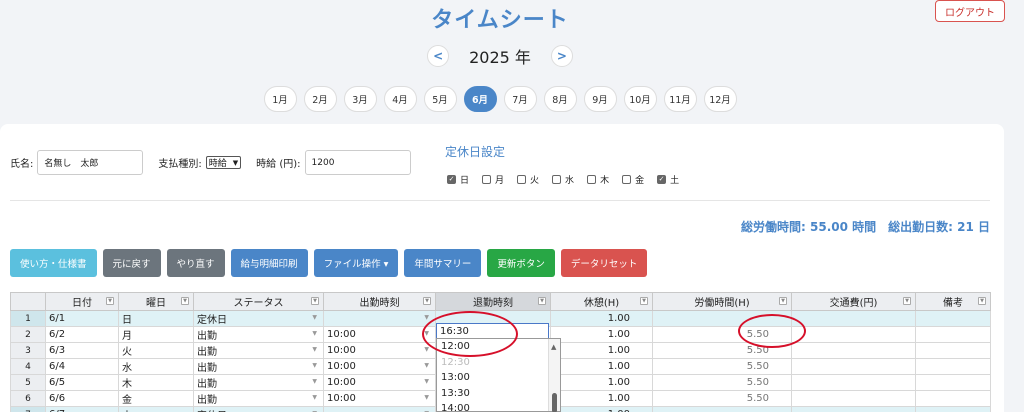  I want to click on checkin-cell: ▼, so click(379, 318).